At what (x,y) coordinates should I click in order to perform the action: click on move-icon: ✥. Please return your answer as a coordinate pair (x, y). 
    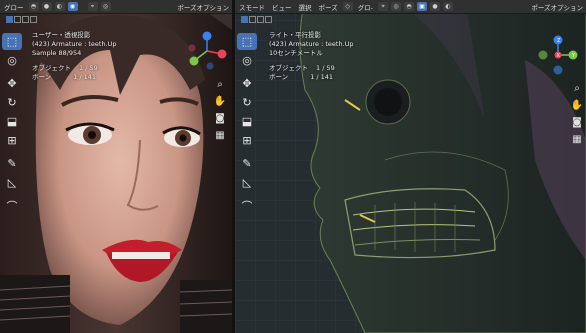
    Looking at the image, I should click on (12, 83).